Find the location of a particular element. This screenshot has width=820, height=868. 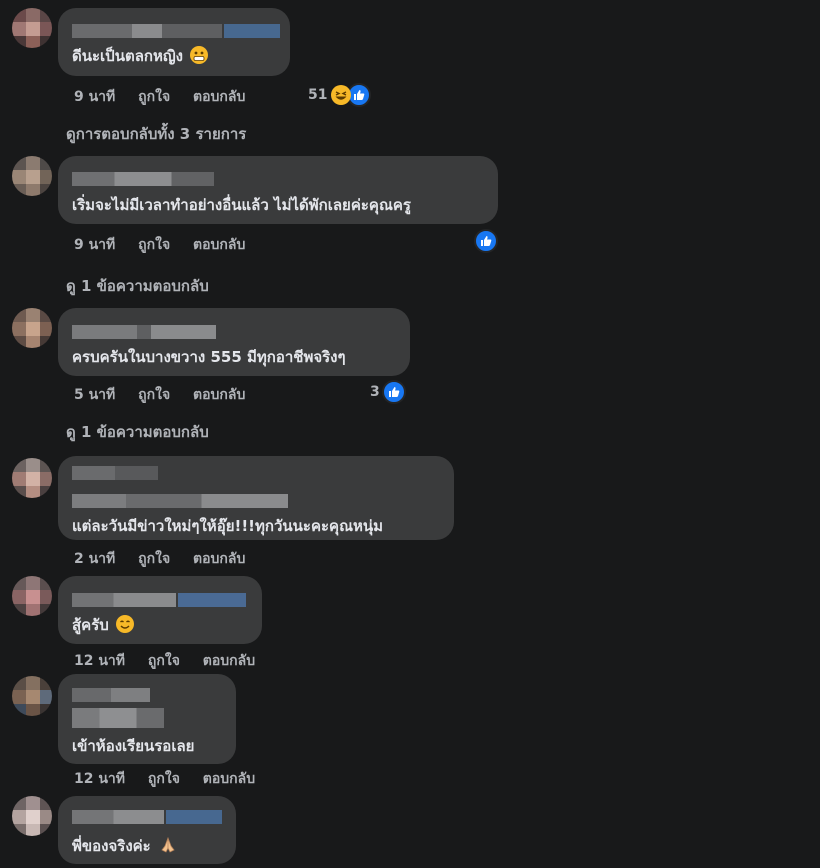

grimacing-face-icon is located at coordinates (199, 55).